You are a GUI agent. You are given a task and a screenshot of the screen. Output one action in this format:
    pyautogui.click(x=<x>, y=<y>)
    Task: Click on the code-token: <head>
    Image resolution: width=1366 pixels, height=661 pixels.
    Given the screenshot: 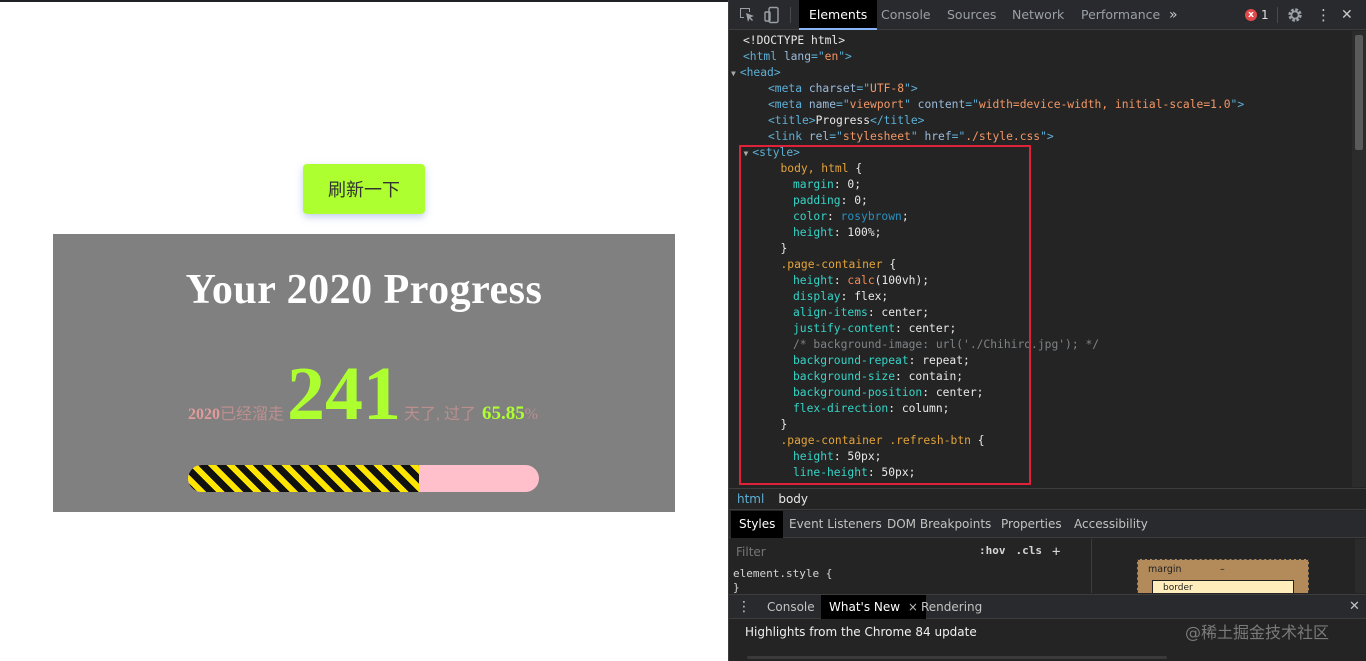 What is the action you would take?
    pyautogui.click(x=760, y=72)
    